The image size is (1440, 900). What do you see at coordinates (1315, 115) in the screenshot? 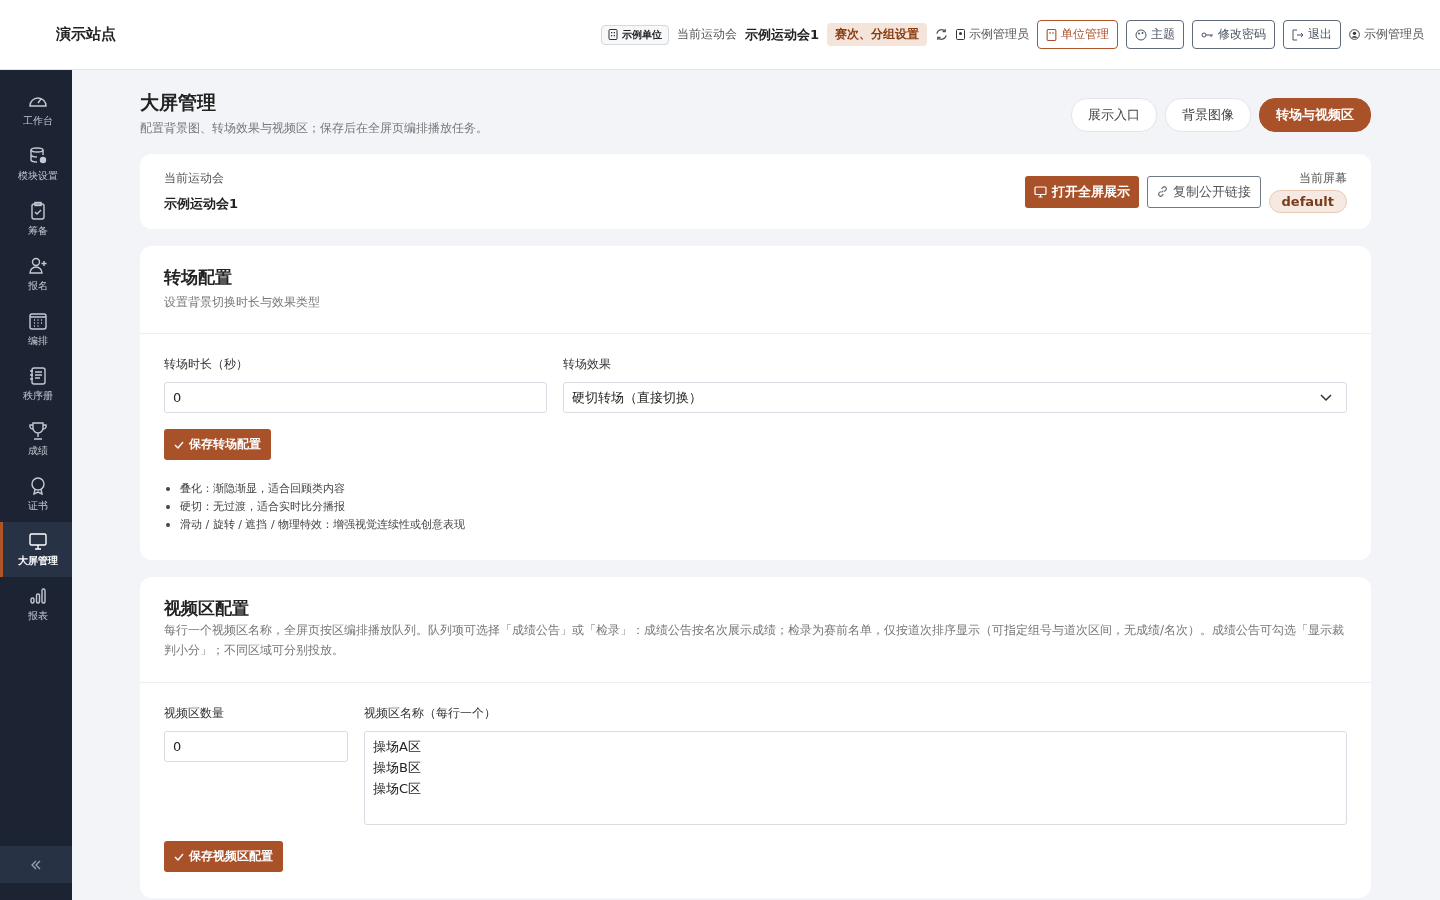
I see `tab: 转场与视频区` at bounding box center [1315, 115].